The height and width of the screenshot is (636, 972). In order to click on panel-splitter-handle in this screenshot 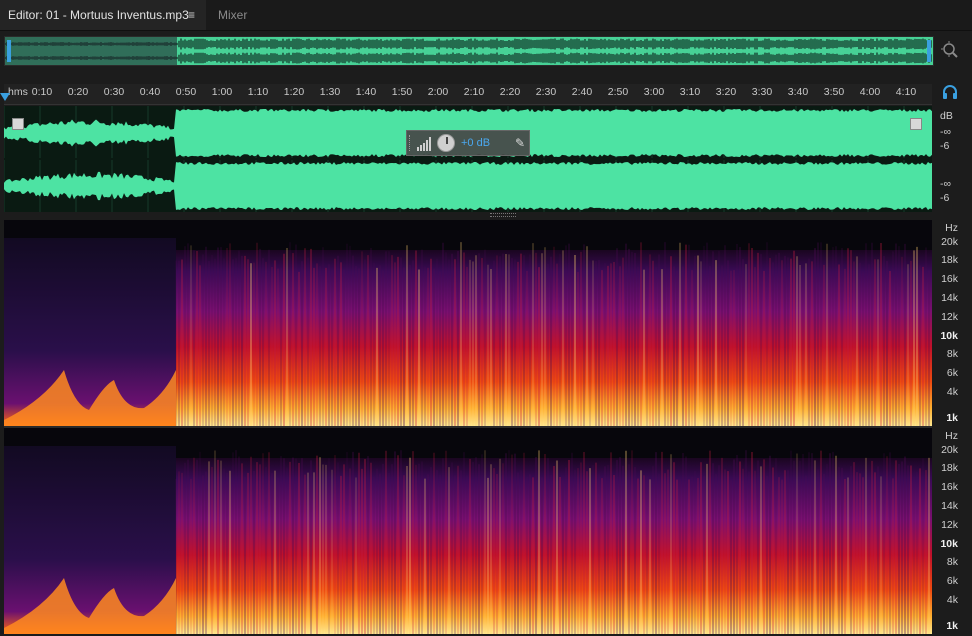, I will do `click(503, 215)`.